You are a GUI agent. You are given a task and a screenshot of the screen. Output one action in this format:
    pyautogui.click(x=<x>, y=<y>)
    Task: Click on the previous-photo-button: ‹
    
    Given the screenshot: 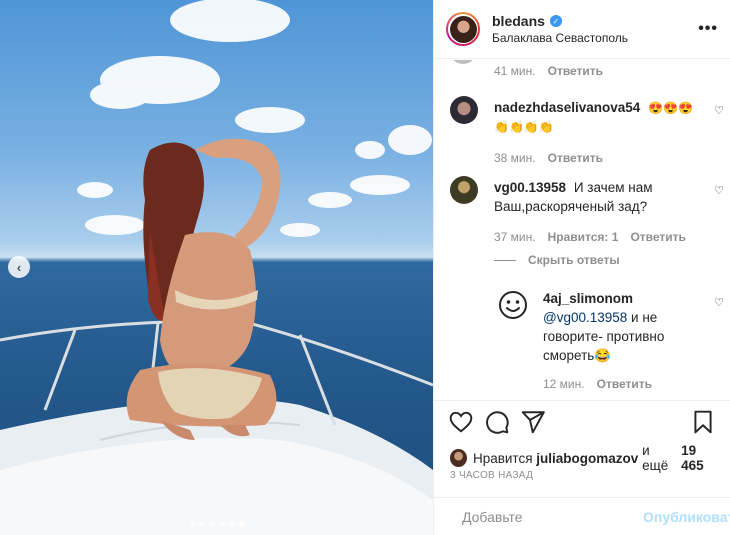 What is the action you would take?
    pyautogui.click(x=19, y=267)
    